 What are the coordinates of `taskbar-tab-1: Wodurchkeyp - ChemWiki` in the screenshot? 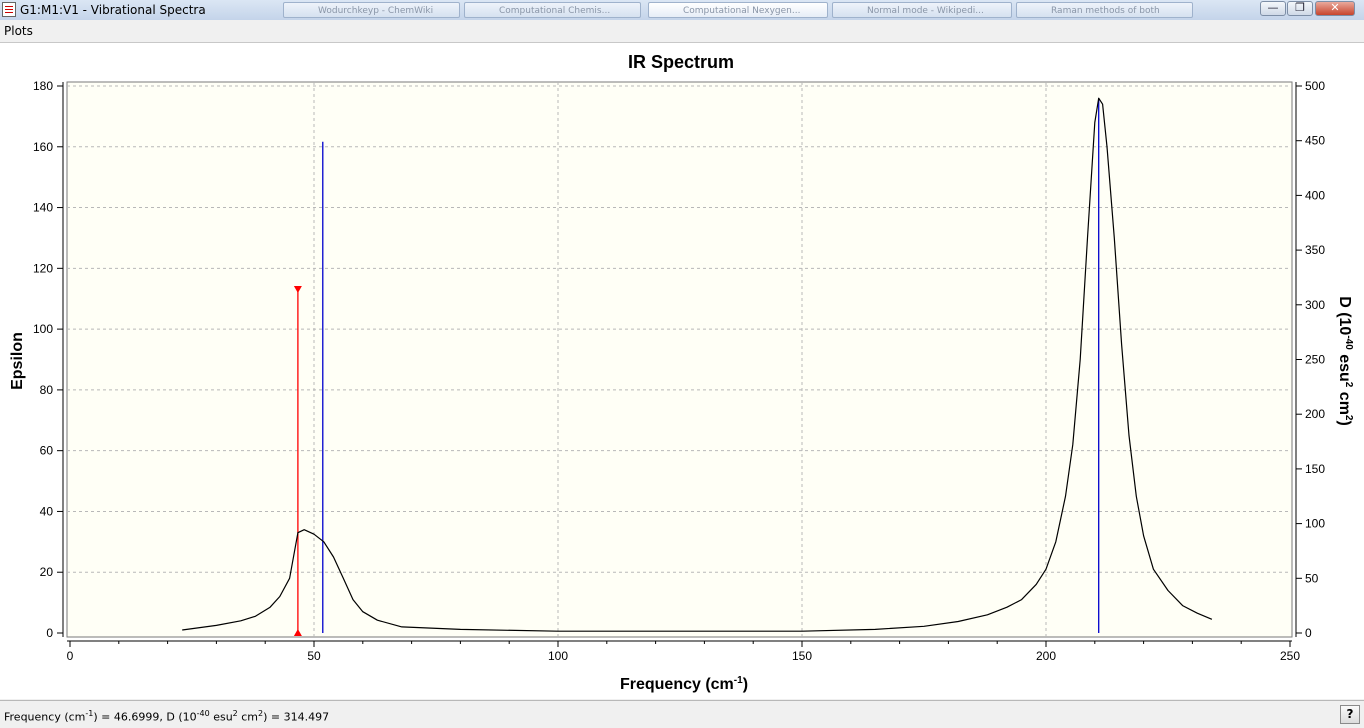 It's located at (371, 10).